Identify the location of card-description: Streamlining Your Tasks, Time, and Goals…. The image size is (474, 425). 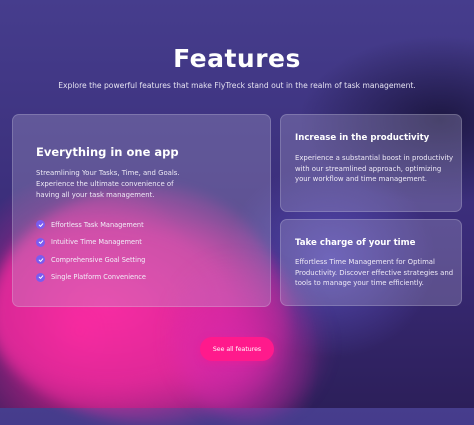
(108, 184).